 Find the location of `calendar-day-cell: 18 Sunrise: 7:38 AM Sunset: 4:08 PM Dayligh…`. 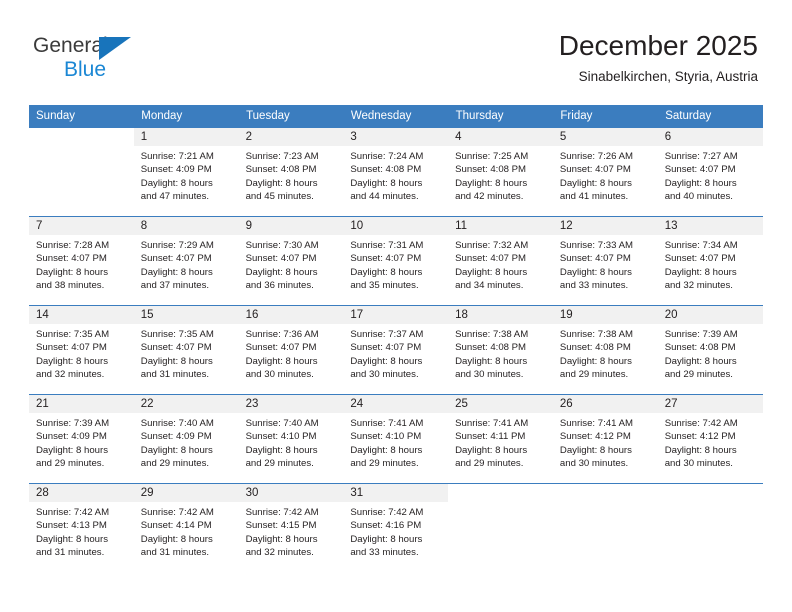

calendar-day-cell: 18 Sunrise: 7:38 AM Sunset: 4:08 PM Dayligh… is located at coordinates (500, 350).